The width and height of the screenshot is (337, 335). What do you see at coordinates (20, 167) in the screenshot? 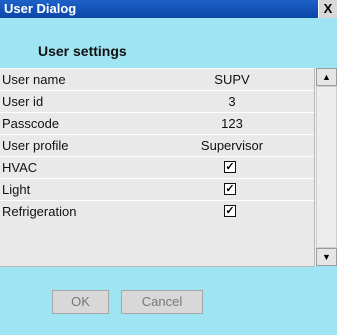
I see `field-label-hvac: HVAC` at bounding box center [20, 167].